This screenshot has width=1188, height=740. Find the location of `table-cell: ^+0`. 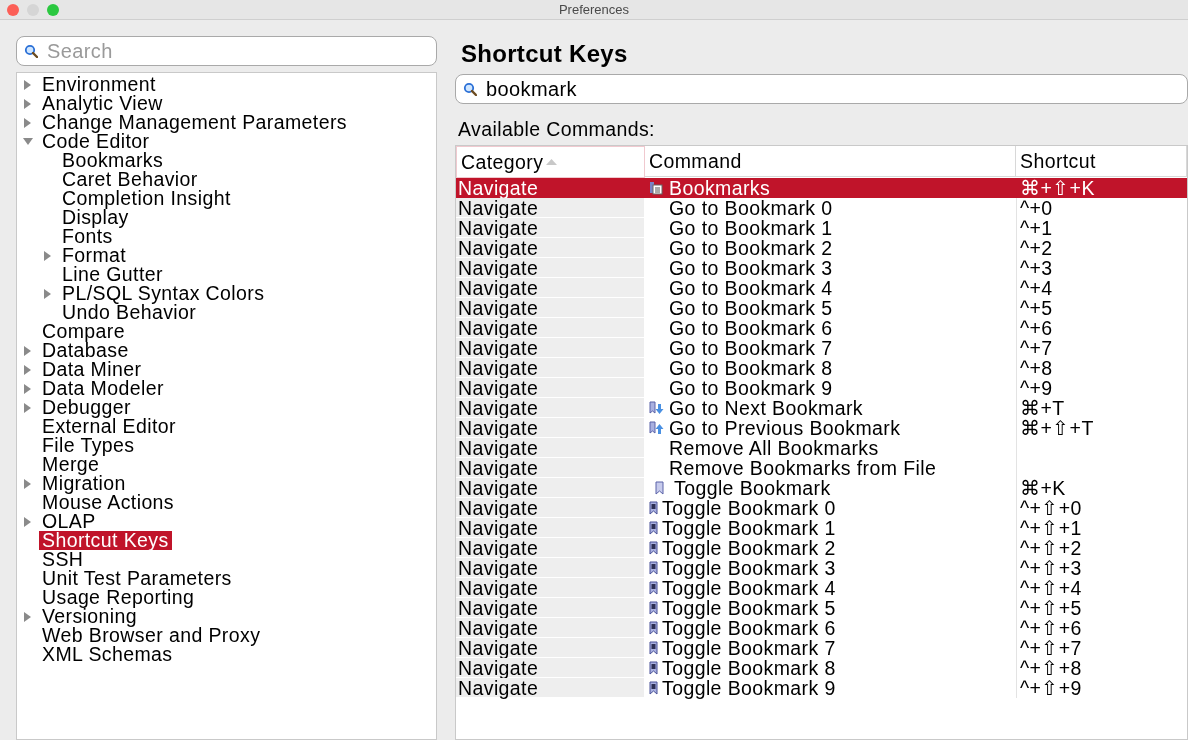

table-cell: ^+0 is located at coordinates (1036, 208).